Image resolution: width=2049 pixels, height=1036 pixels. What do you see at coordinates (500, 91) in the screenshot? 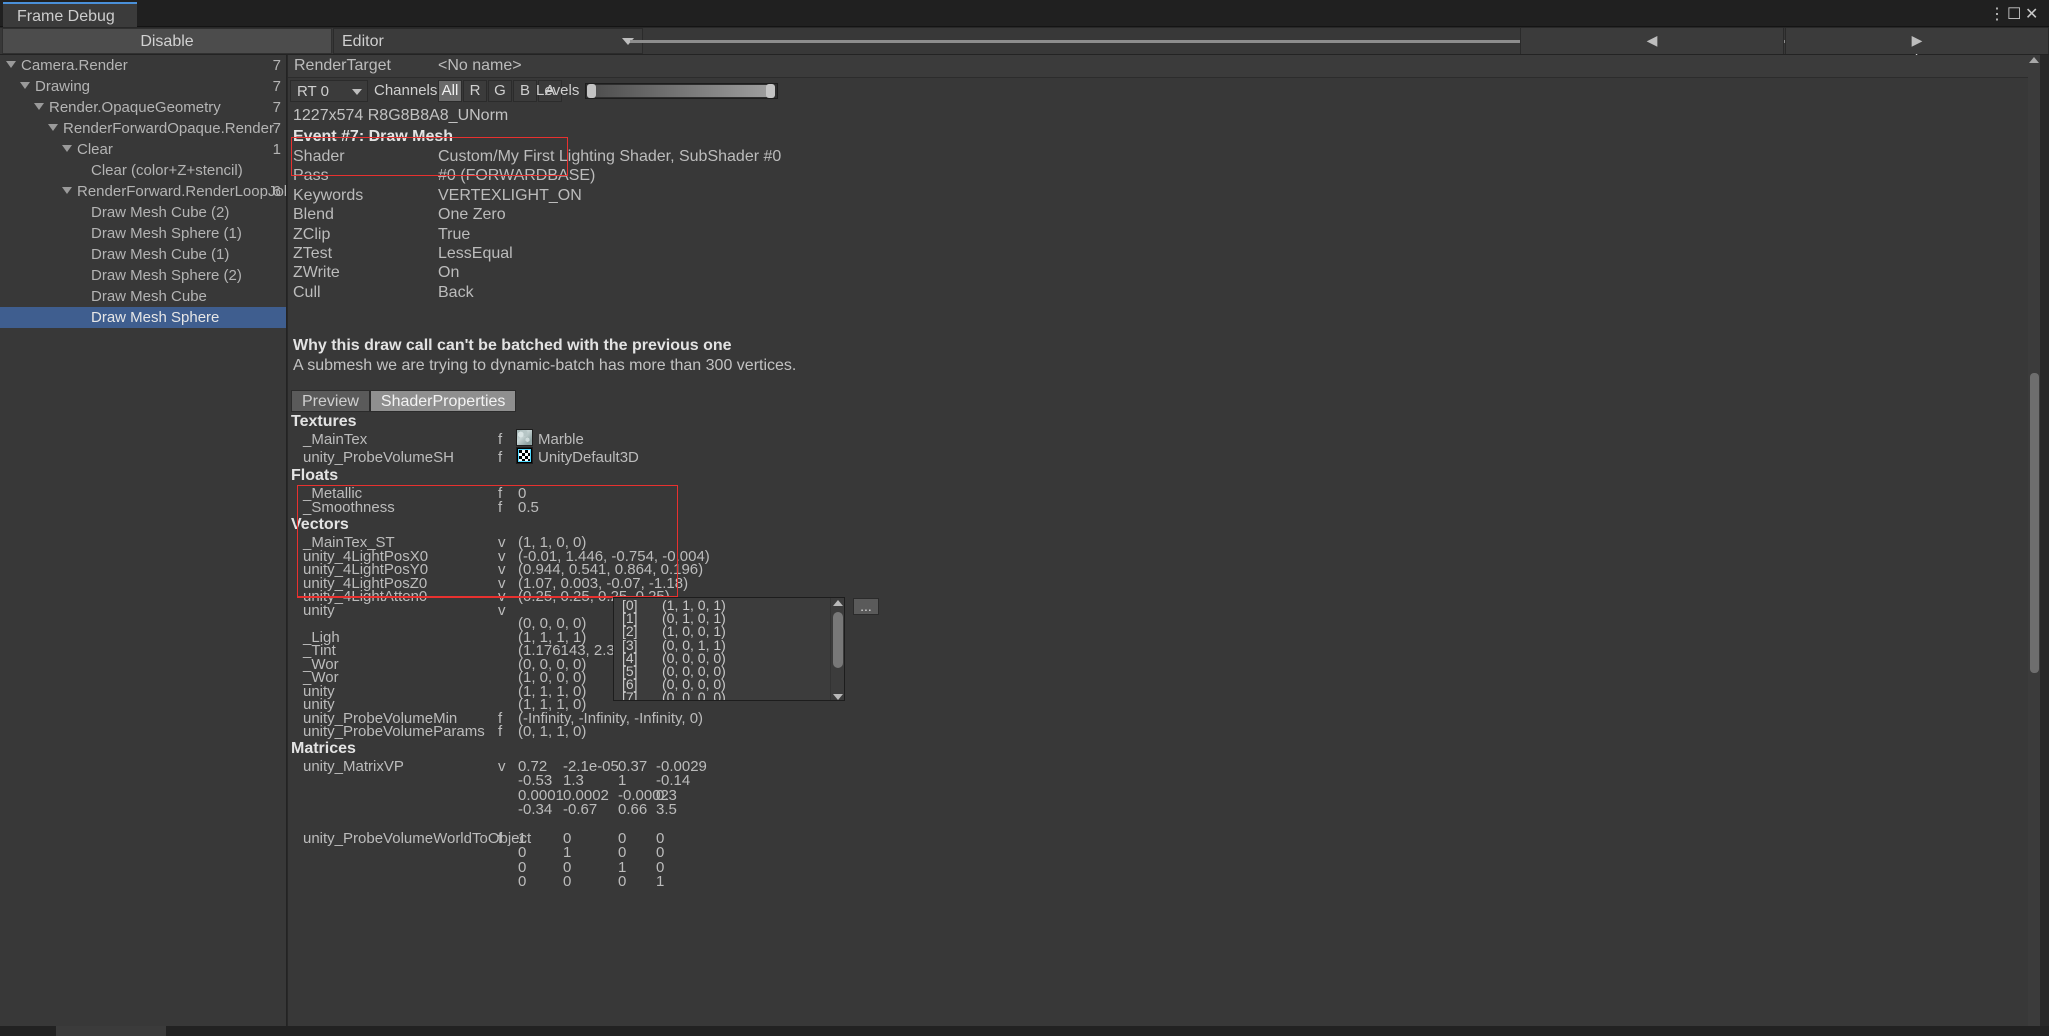
I see `channel-button-g: G` at bounding box center [500, 91].